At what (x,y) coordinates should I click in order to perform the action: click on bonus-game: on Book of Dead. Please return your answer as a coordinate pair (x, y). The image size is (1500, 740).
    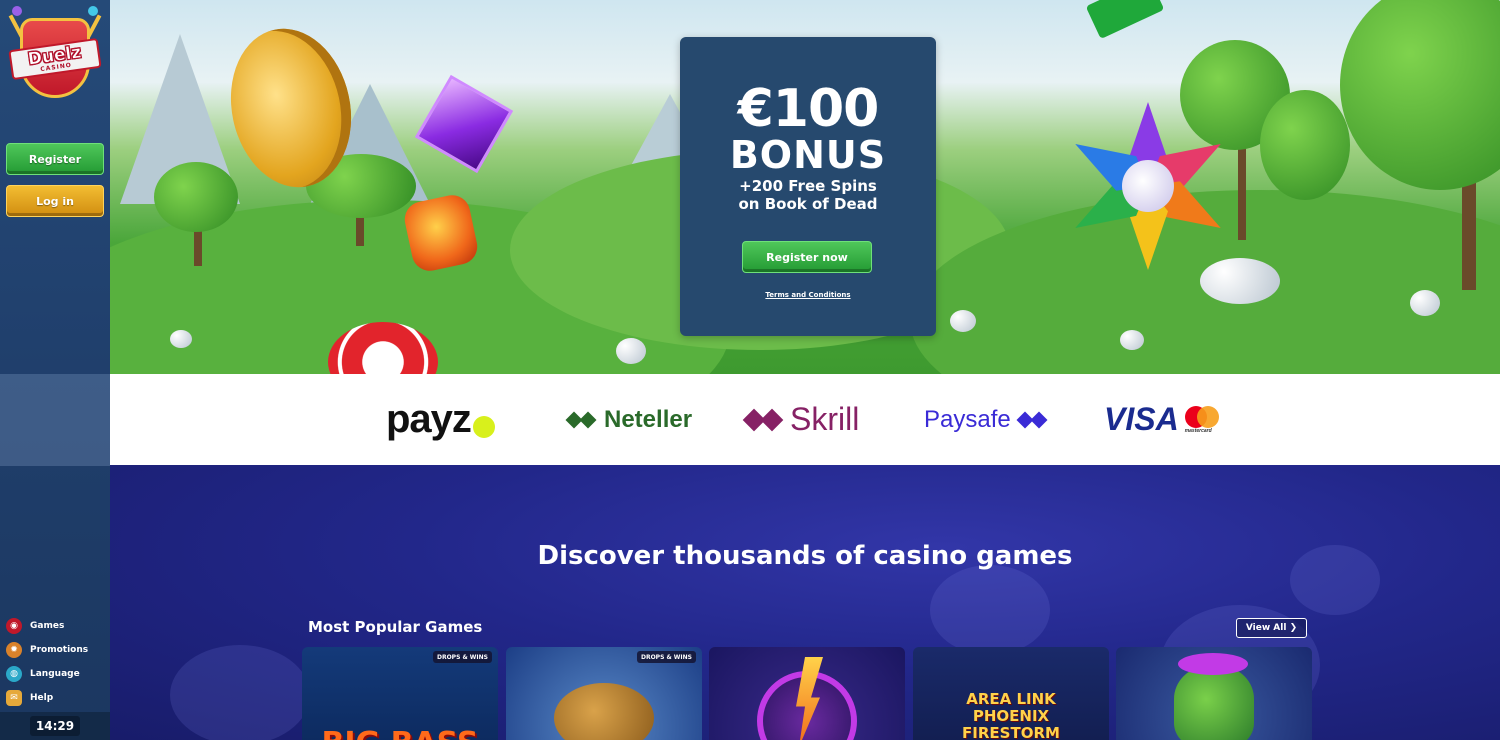
    Looking at the image, I should click on (808, 204).